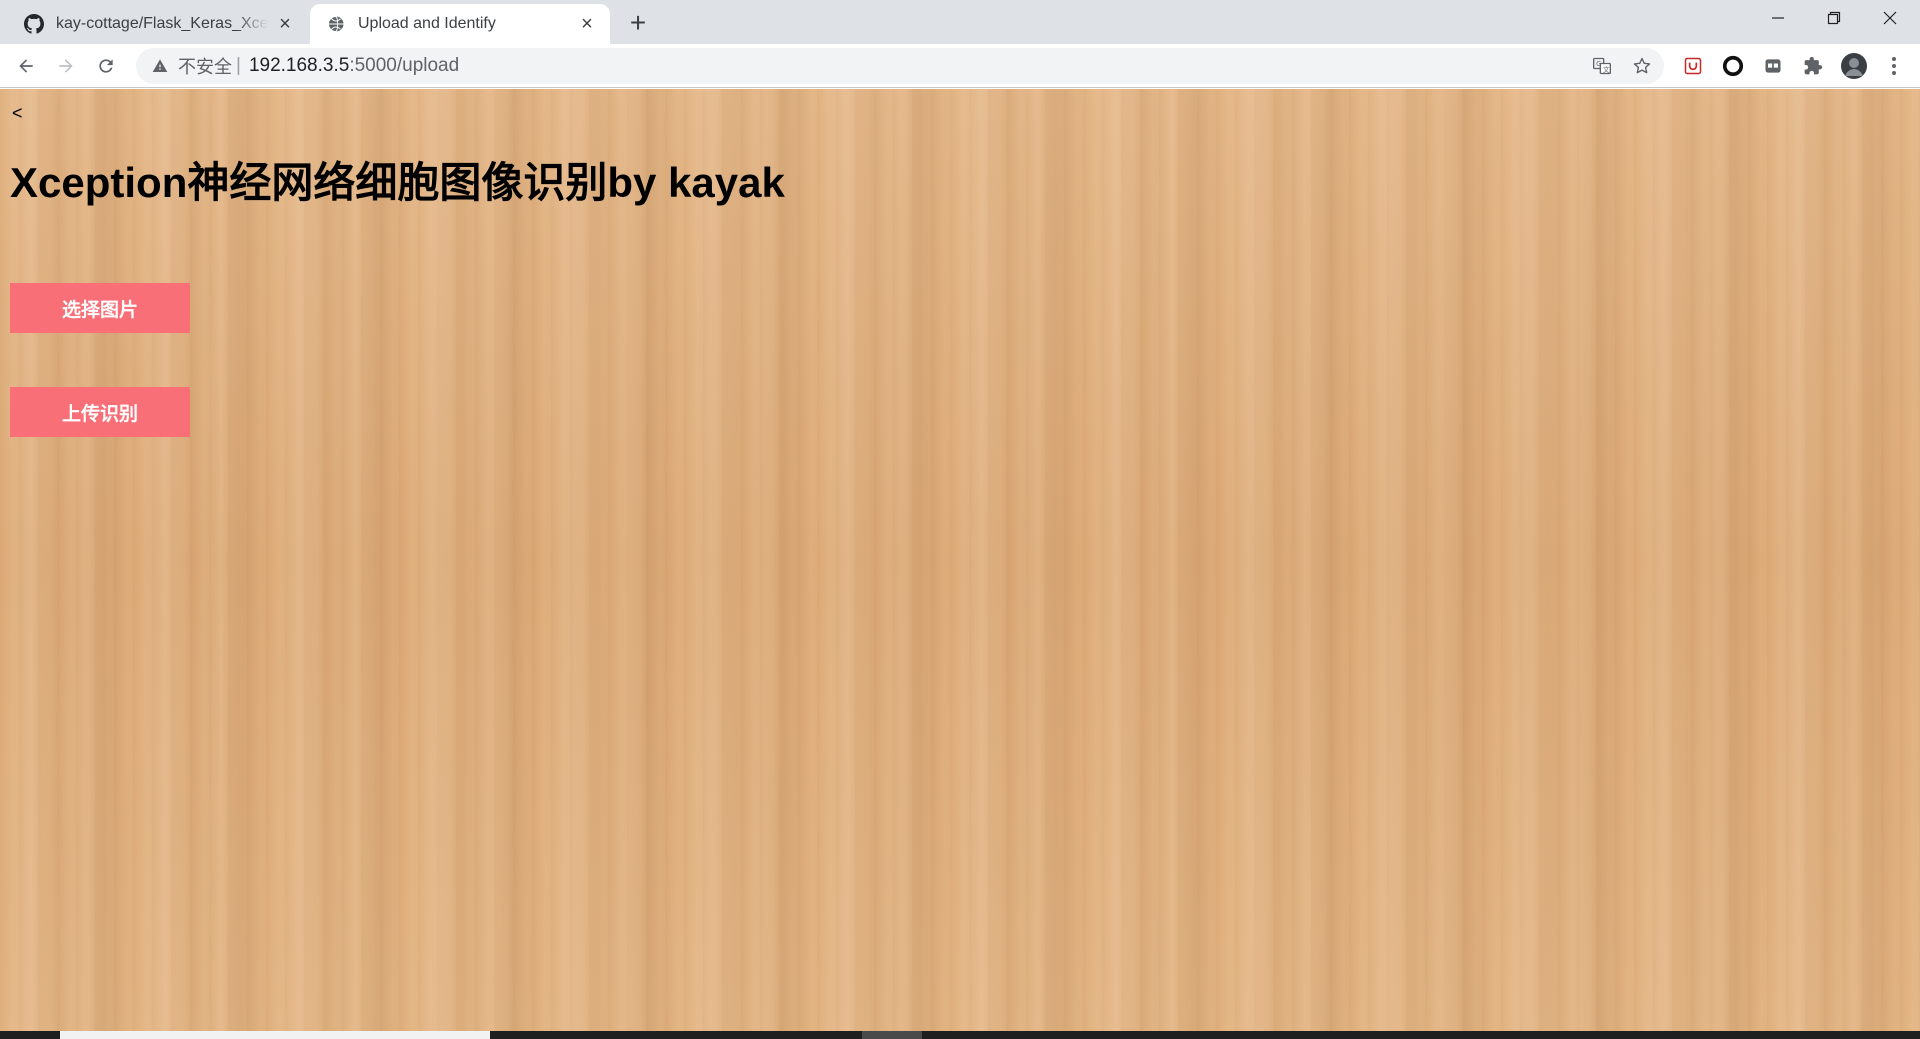 The width and height of the screenshot is (1920, 1039). Describe the element at coordinates (1642, 66) in the screenshot. I see `bookmark-star-icon` at that location.